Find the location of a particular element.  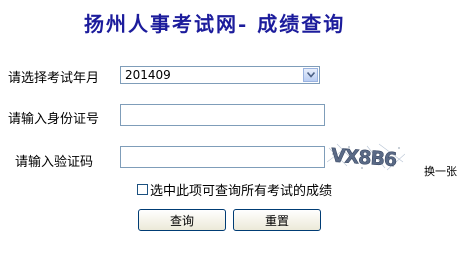

id-number-label: 请输入身份证号 is located at coordinates (54, 119).